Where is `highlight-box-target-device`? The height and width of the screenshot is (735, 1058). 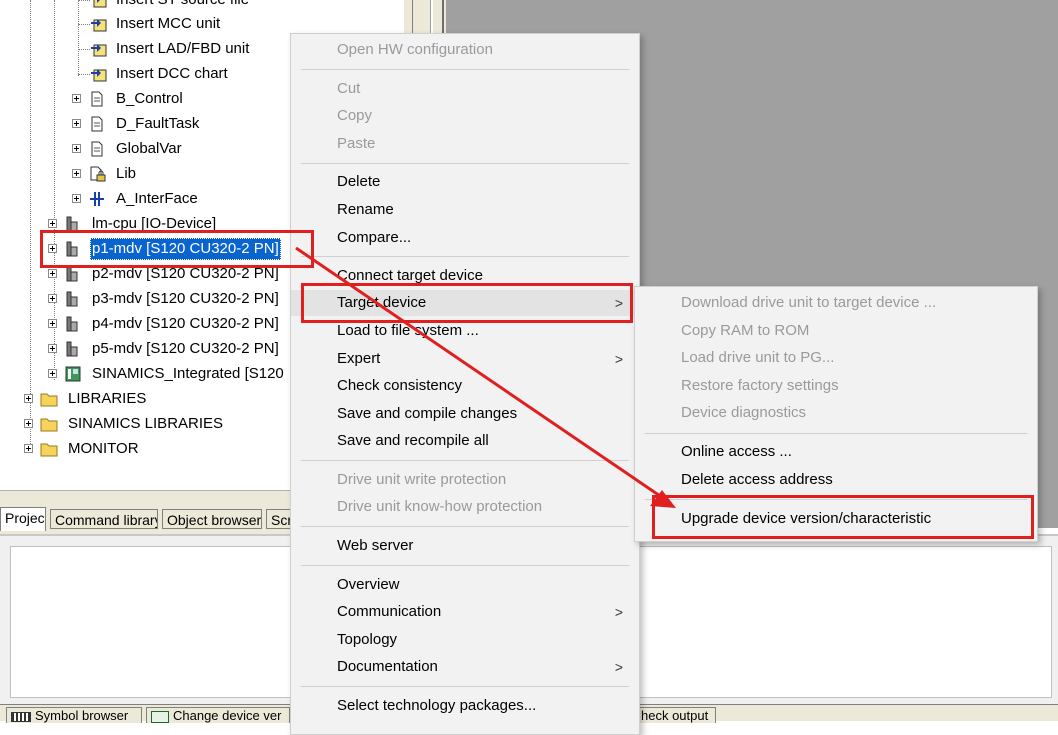
highlight-box-target-device is located at coordinates (467, 303).